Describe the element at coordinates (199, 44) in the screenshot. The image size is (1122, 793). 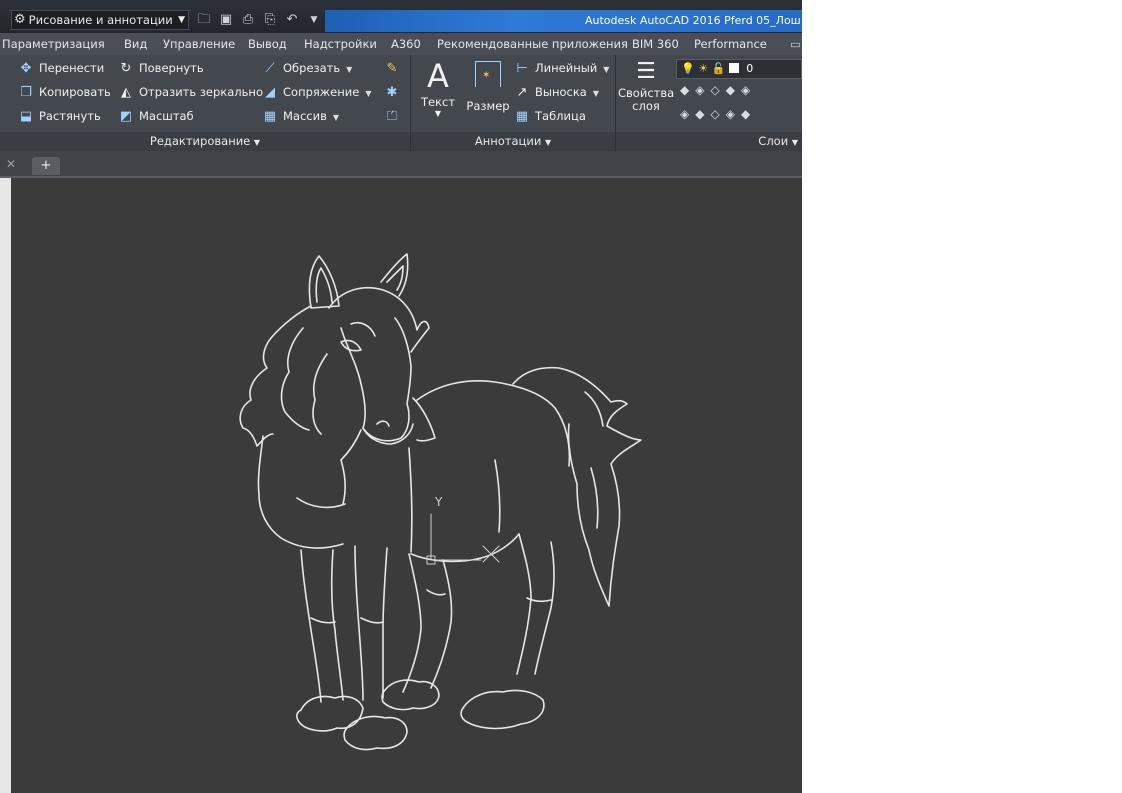
I see `tab-manage: Управление` at that location.